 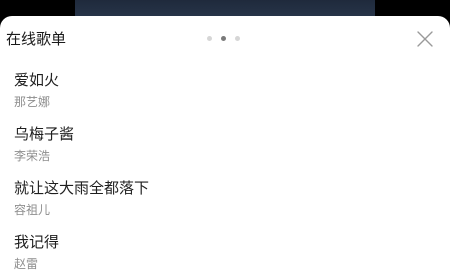 I want to click on song-title: 爱如火, so click(x=37, y=80).